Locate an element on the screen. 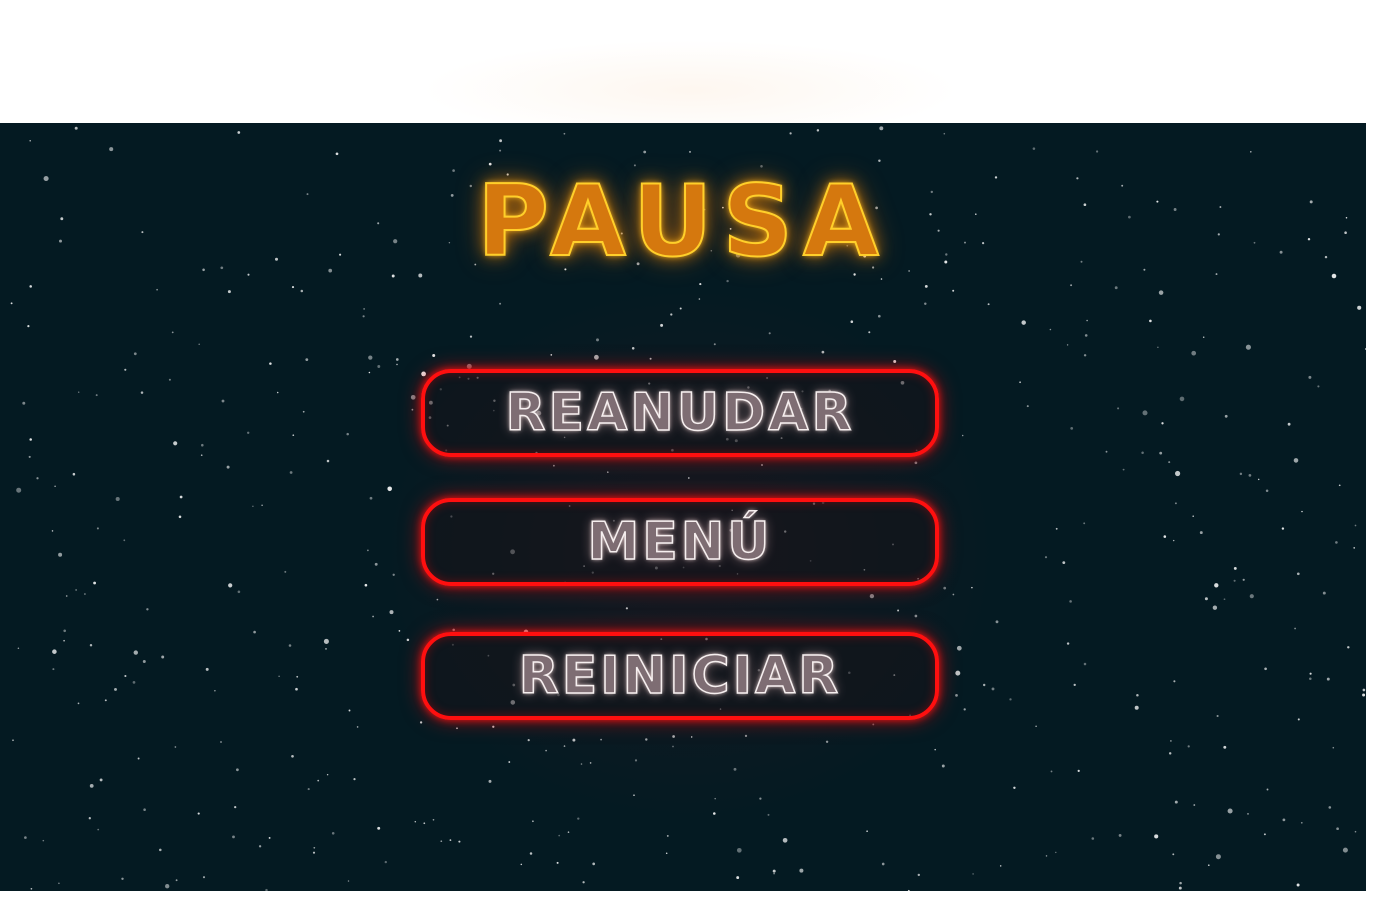 This screenshot has height=904, width=1393. menu-button: MENÚ is located at coordinates (680, 542).